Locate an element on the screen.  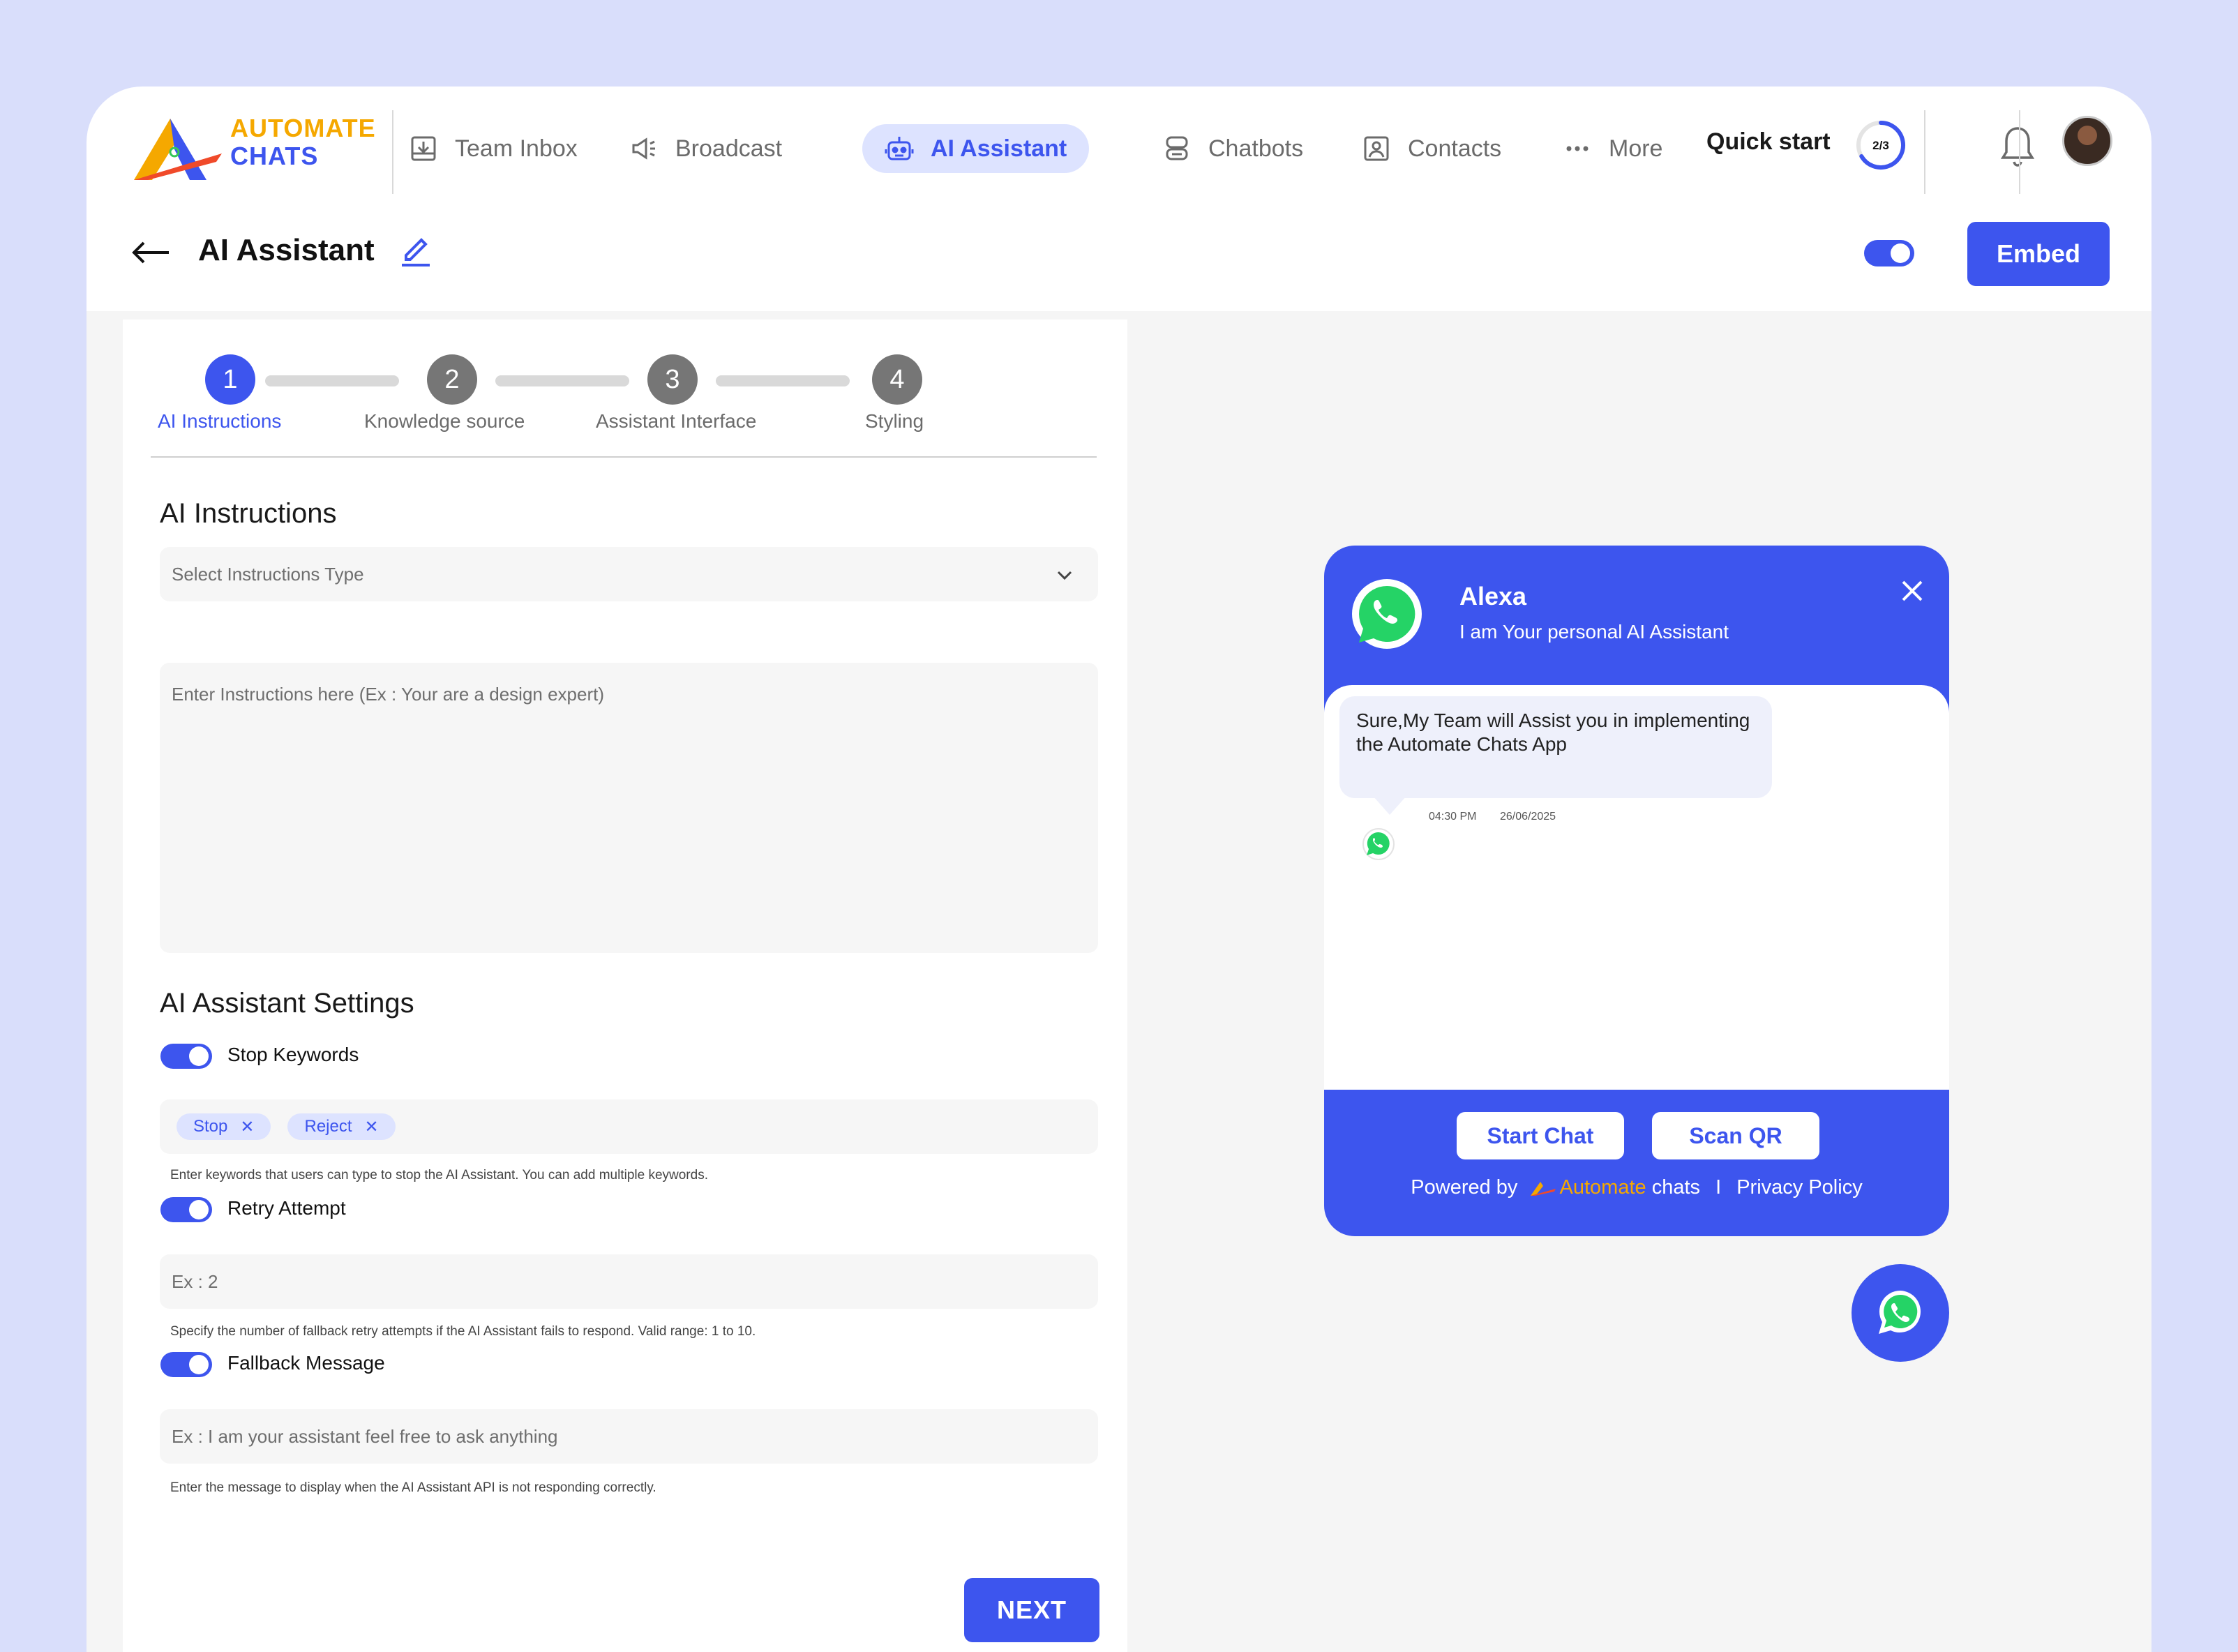
privacy-policy-link: Privacy Policy is located at coordinates (1799, 1187).